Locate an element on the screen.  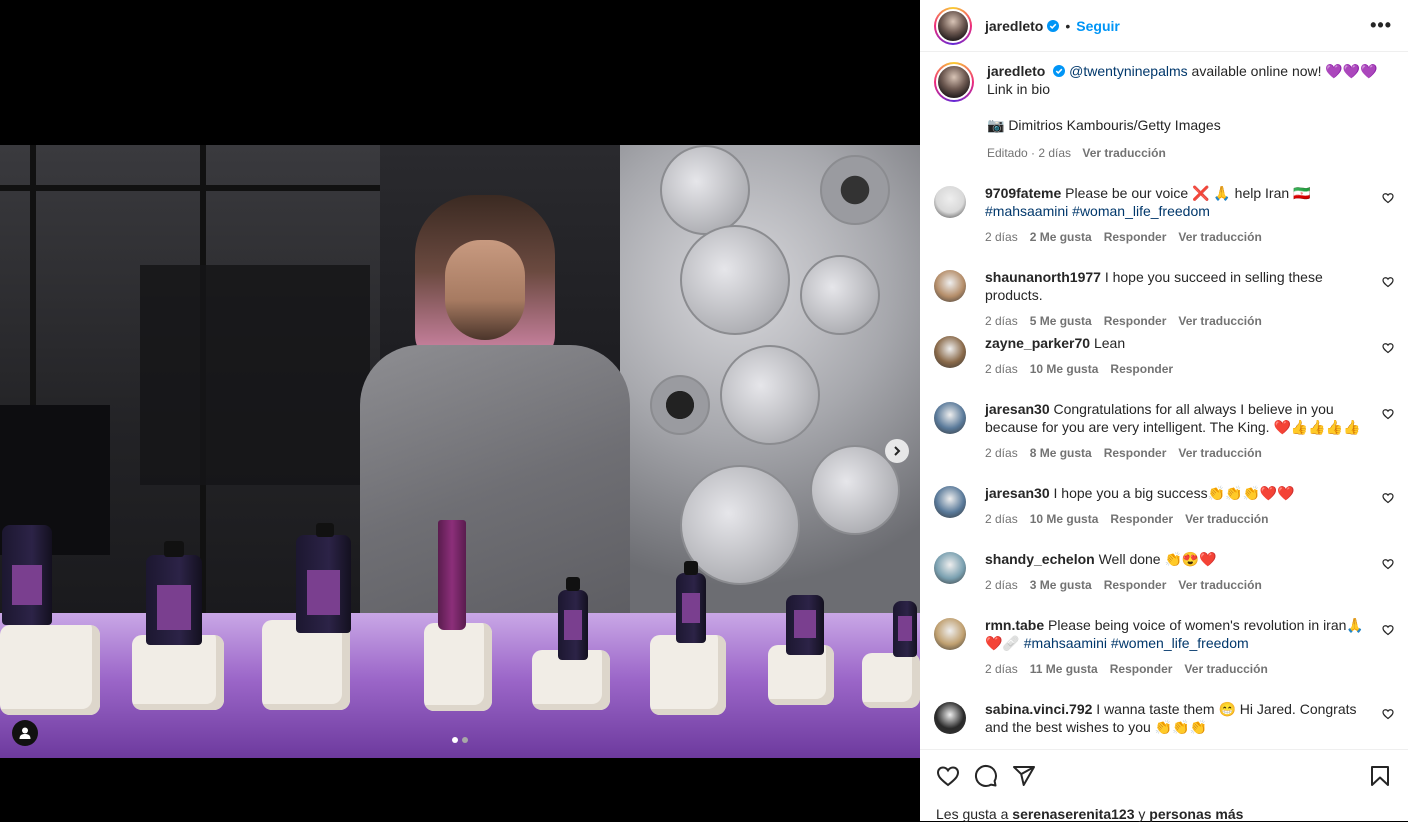
commenter-username: 9709fateme is located at coordinates (1023, 193).